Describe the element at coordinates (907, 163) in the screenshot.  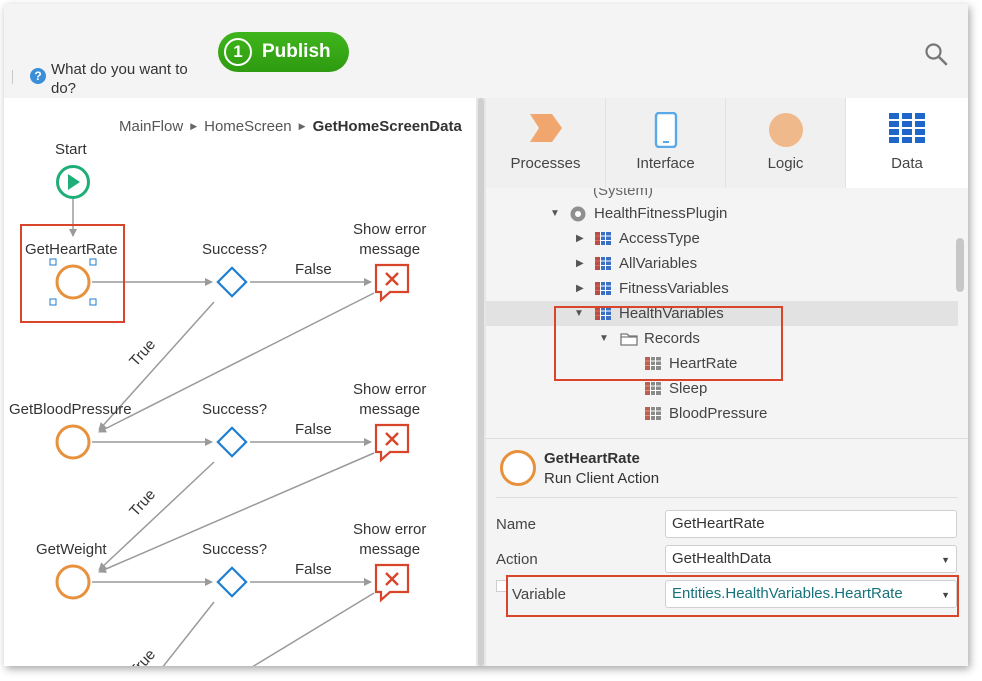
I see `tab-data-label: Data` at that location.